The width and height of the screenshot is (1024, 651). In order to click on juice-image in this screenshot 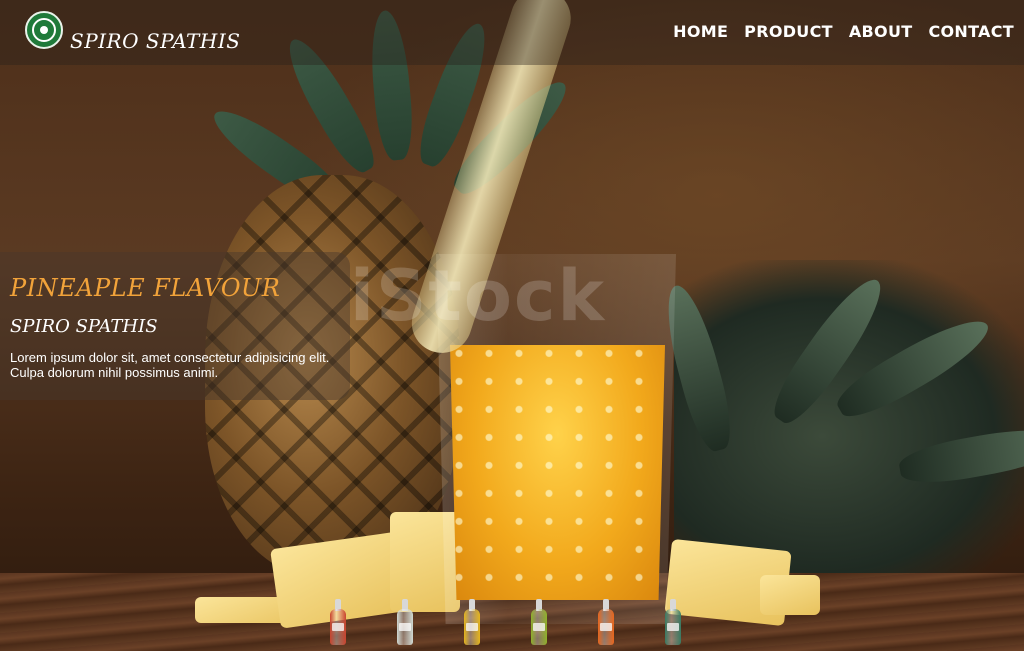, I will do `click(557, 472)`.